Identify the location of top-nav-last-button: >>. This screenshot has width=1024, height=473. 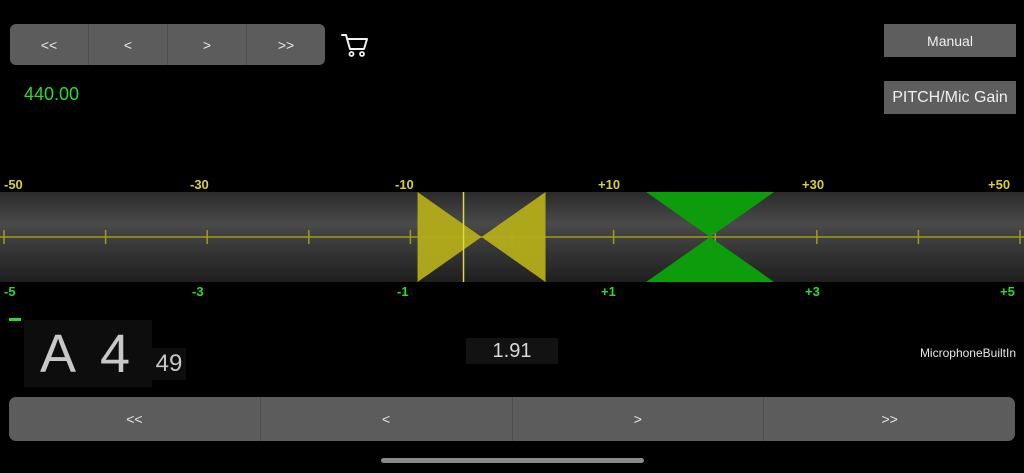
(286, 44).